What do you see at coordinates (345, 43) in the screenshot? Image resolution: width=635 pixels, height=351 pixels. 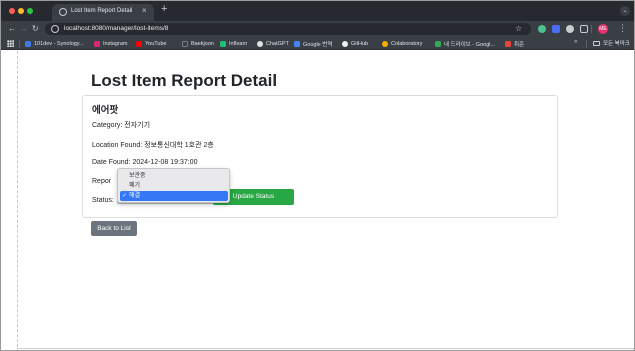 I see `github-icon` at bounding box center [345, 43].